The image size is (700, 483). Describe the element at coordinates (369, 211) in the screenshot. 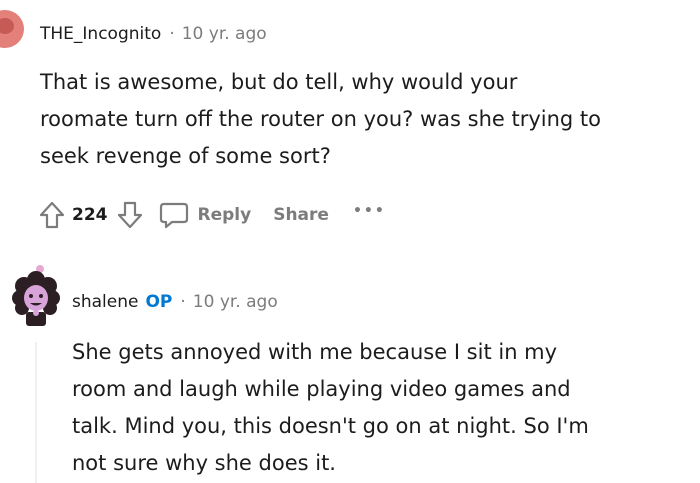

I see `more-options-icon: •••` at that location.